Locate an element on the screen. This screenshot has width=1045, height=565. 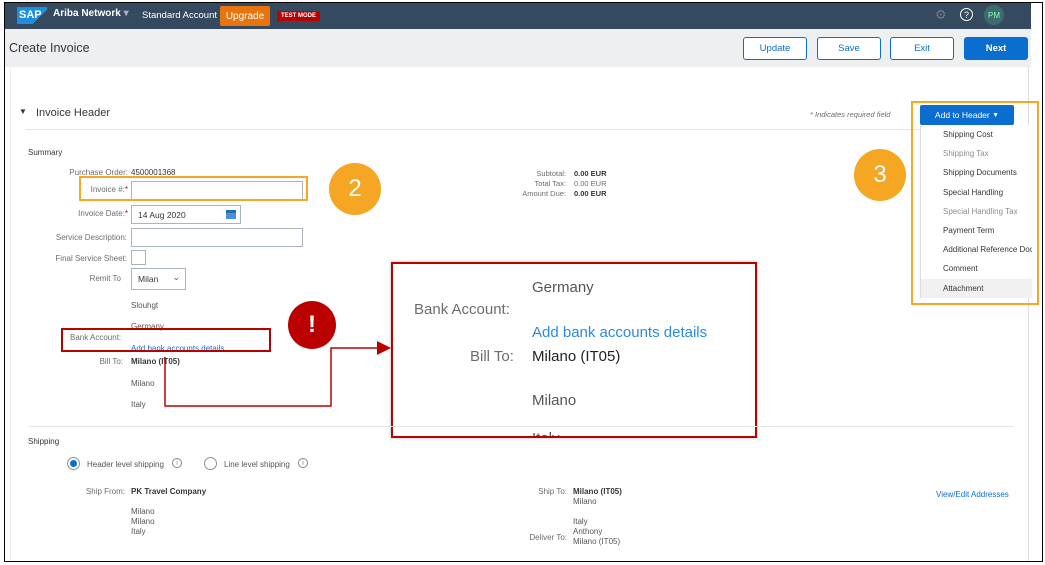
zoom-add-bank-details-link: Add bank accounts details is located at coordinates (619, 332).